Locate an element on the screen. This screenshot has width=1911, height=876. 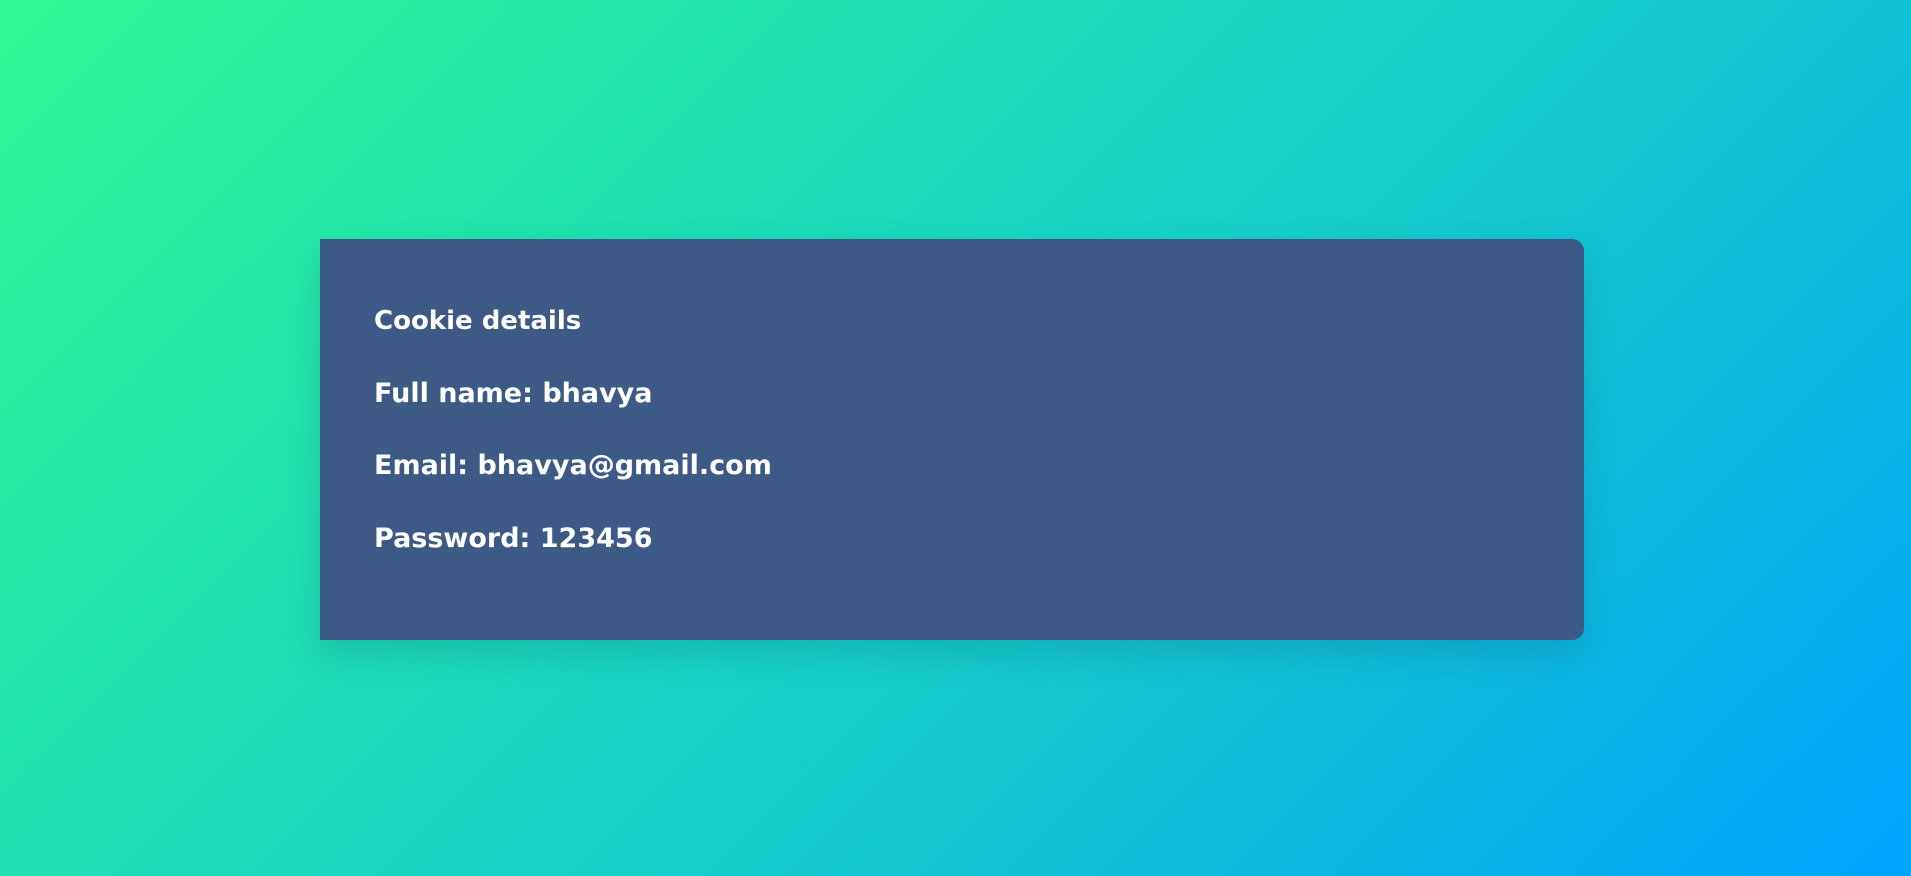
email-text: Email: bhavya@gmail.com is located at coordinates (573, 466).